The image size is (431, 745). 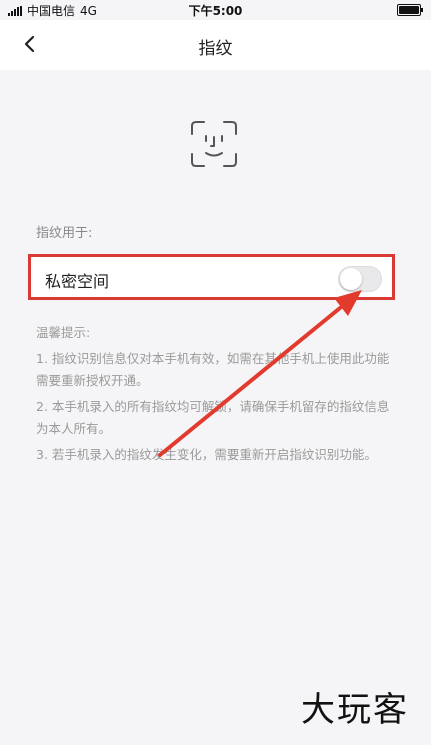 I want to click on section-label: 指纹用于:, so click(x=64, y=233).